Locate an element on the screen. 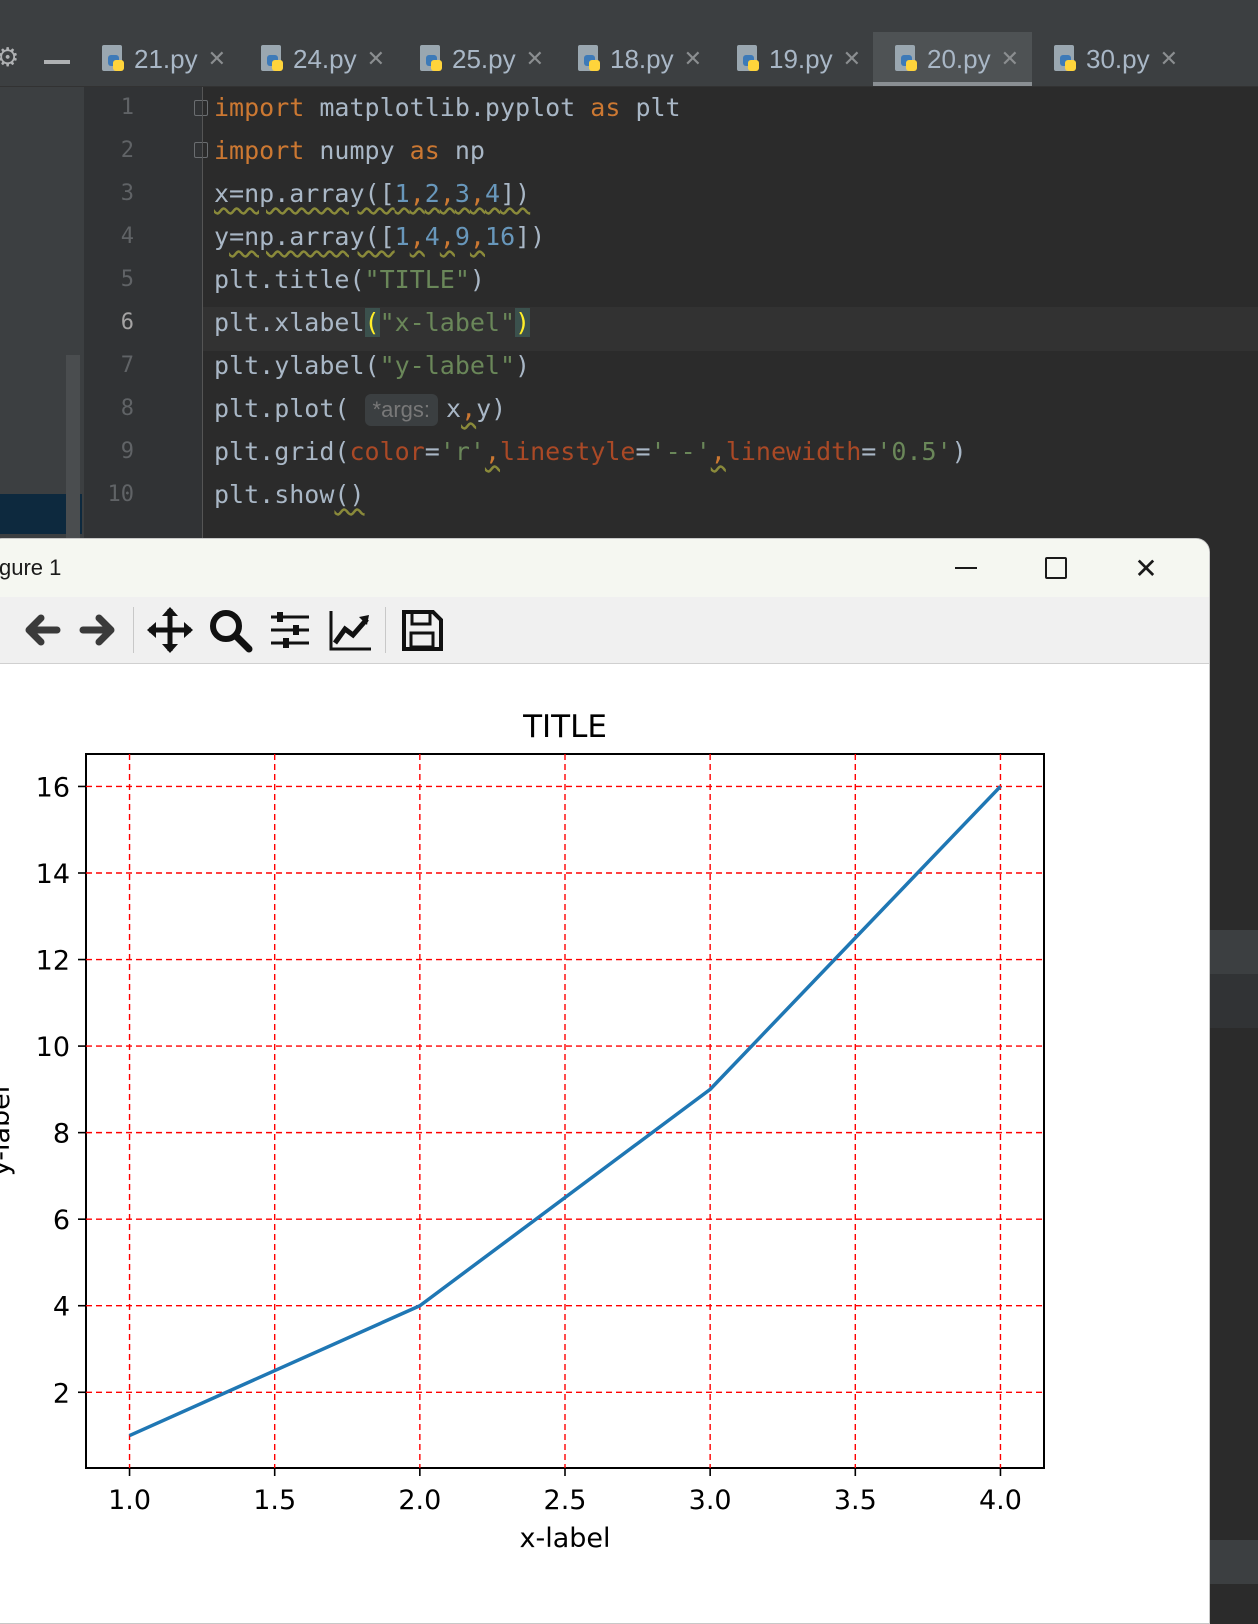  forward-button is located at coordinates (98, 630).